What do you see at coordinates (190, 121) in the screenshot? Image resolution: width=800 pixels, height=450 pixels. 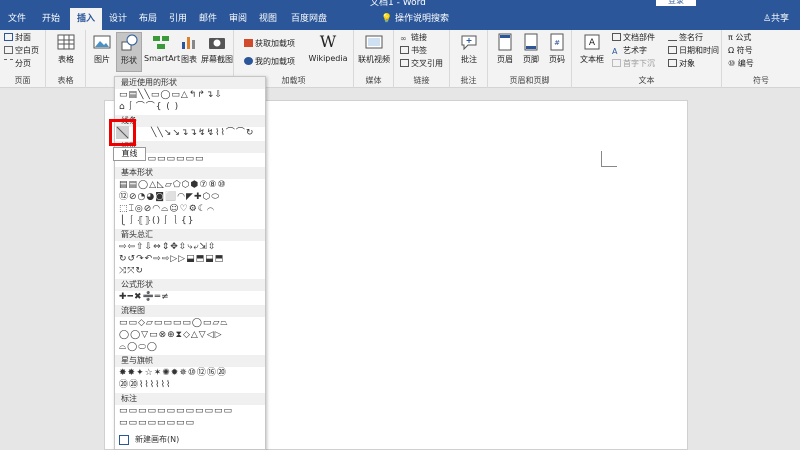 I see `section-title: 线条` at bounding box center [190, 121].